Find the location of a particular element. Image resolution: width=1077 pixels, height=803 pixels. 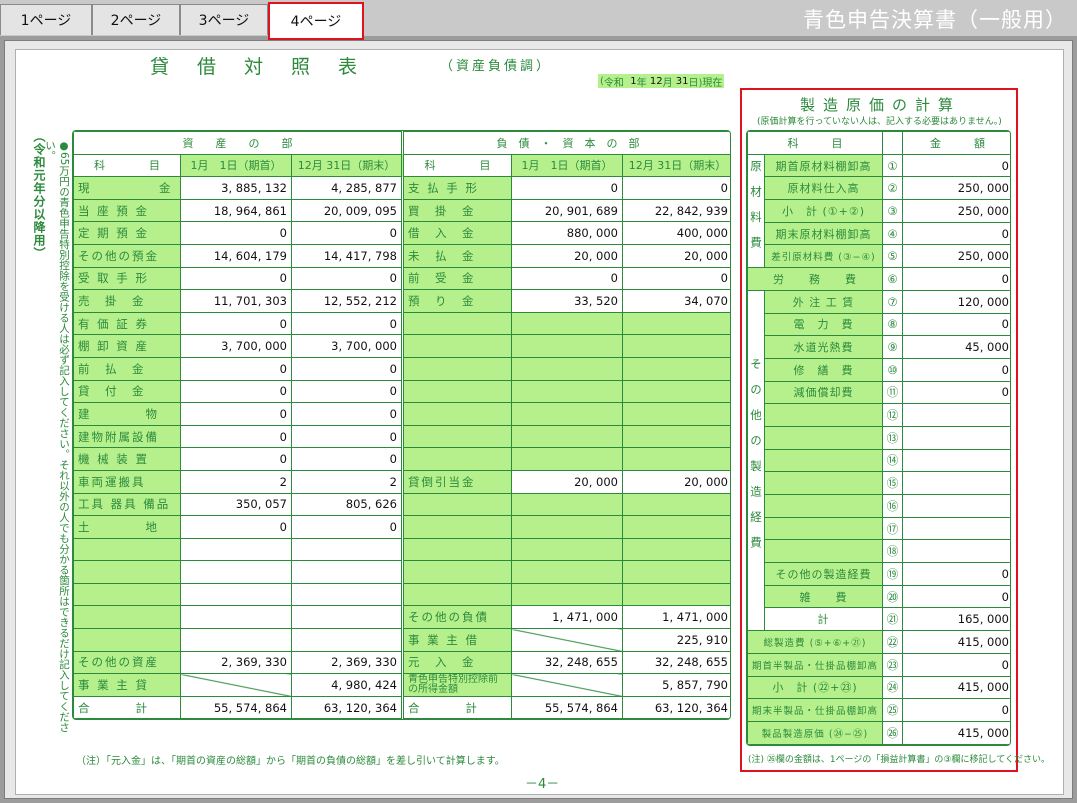

asset-end-value: 20, 009, 095 is located at coordinates (347, 210).